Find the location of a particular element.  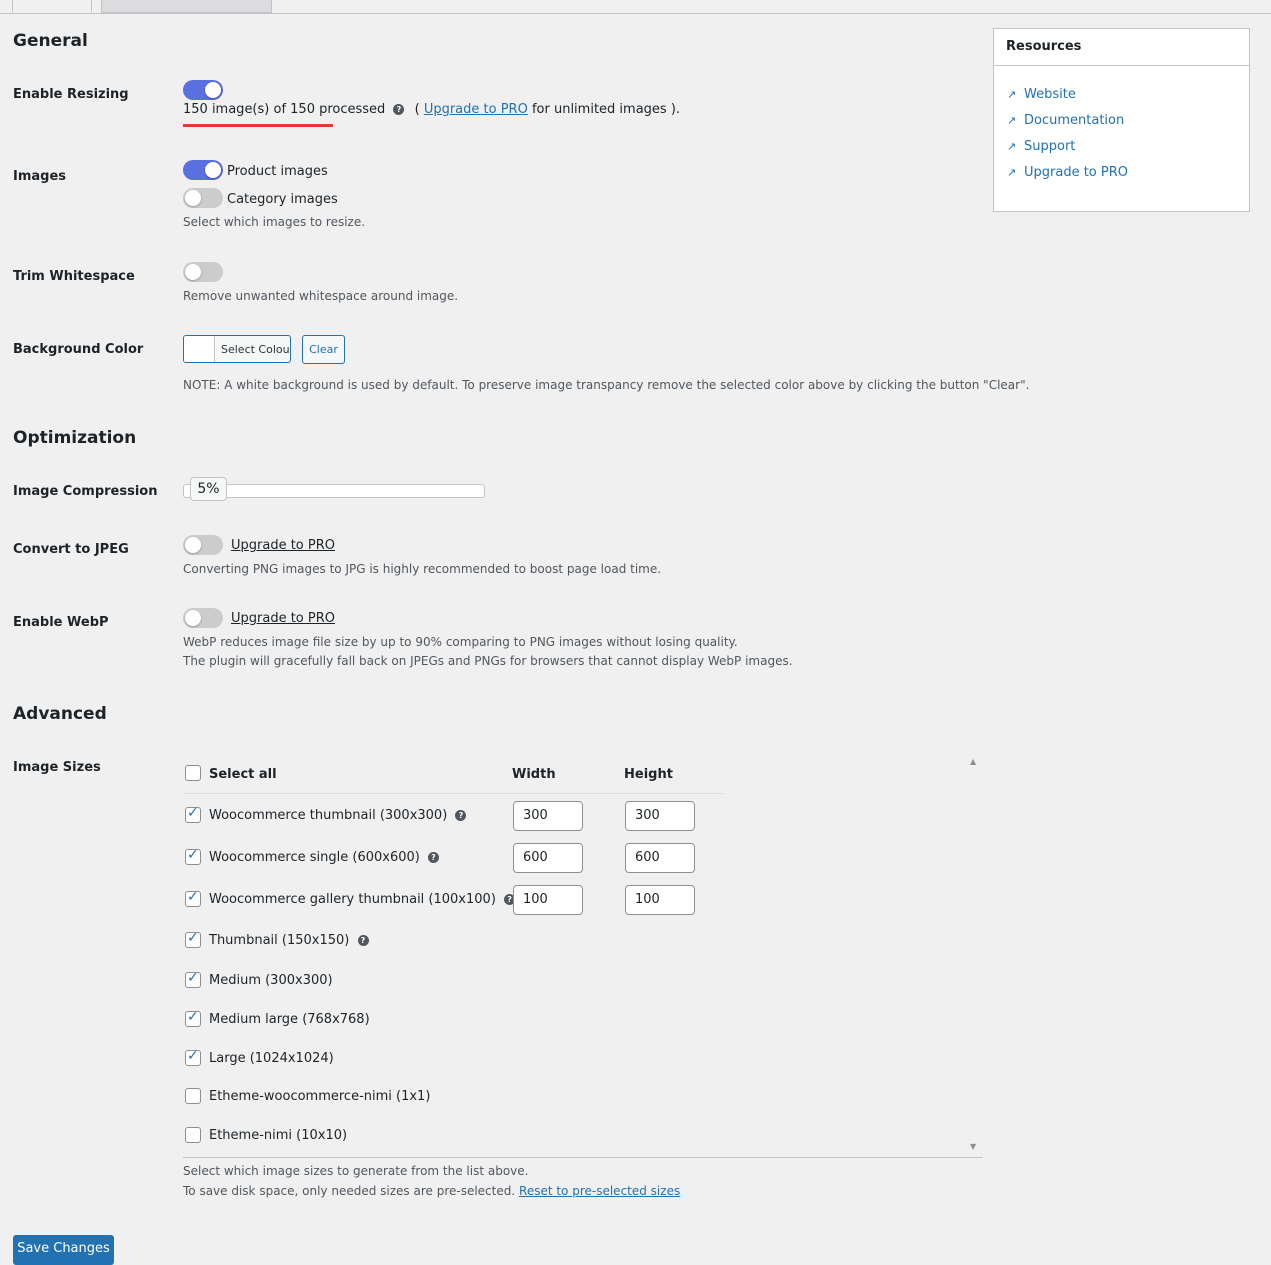

width-column-header: Width is located at coordinates (534, 774).